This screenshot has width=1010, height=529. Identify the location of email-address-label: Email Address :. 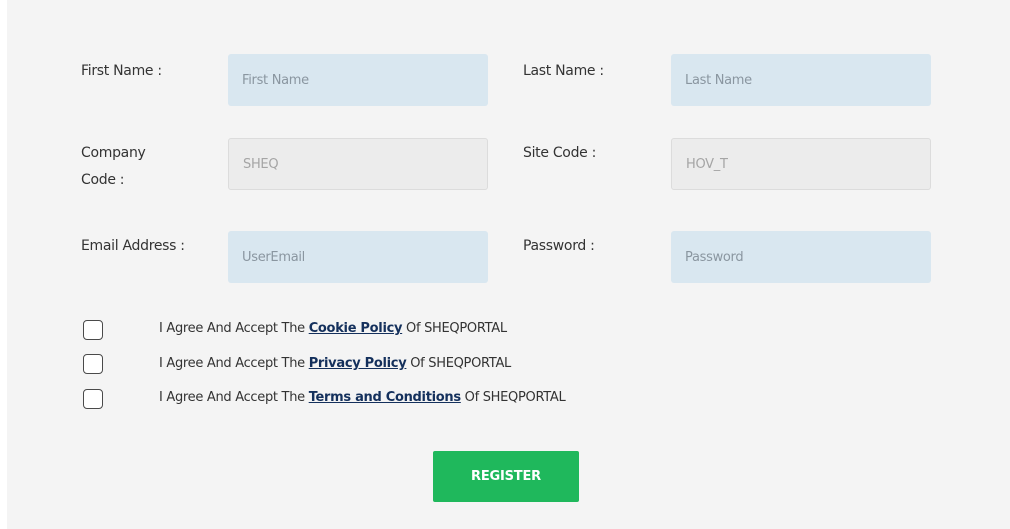
(133, 246).